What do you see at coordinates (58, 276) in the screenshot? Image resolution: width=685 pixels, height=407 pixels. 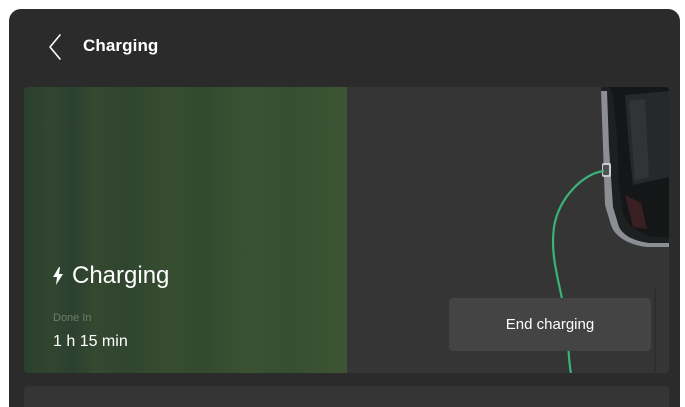 I see `lightning-bolt-icon` at bounding box center [58, 276].